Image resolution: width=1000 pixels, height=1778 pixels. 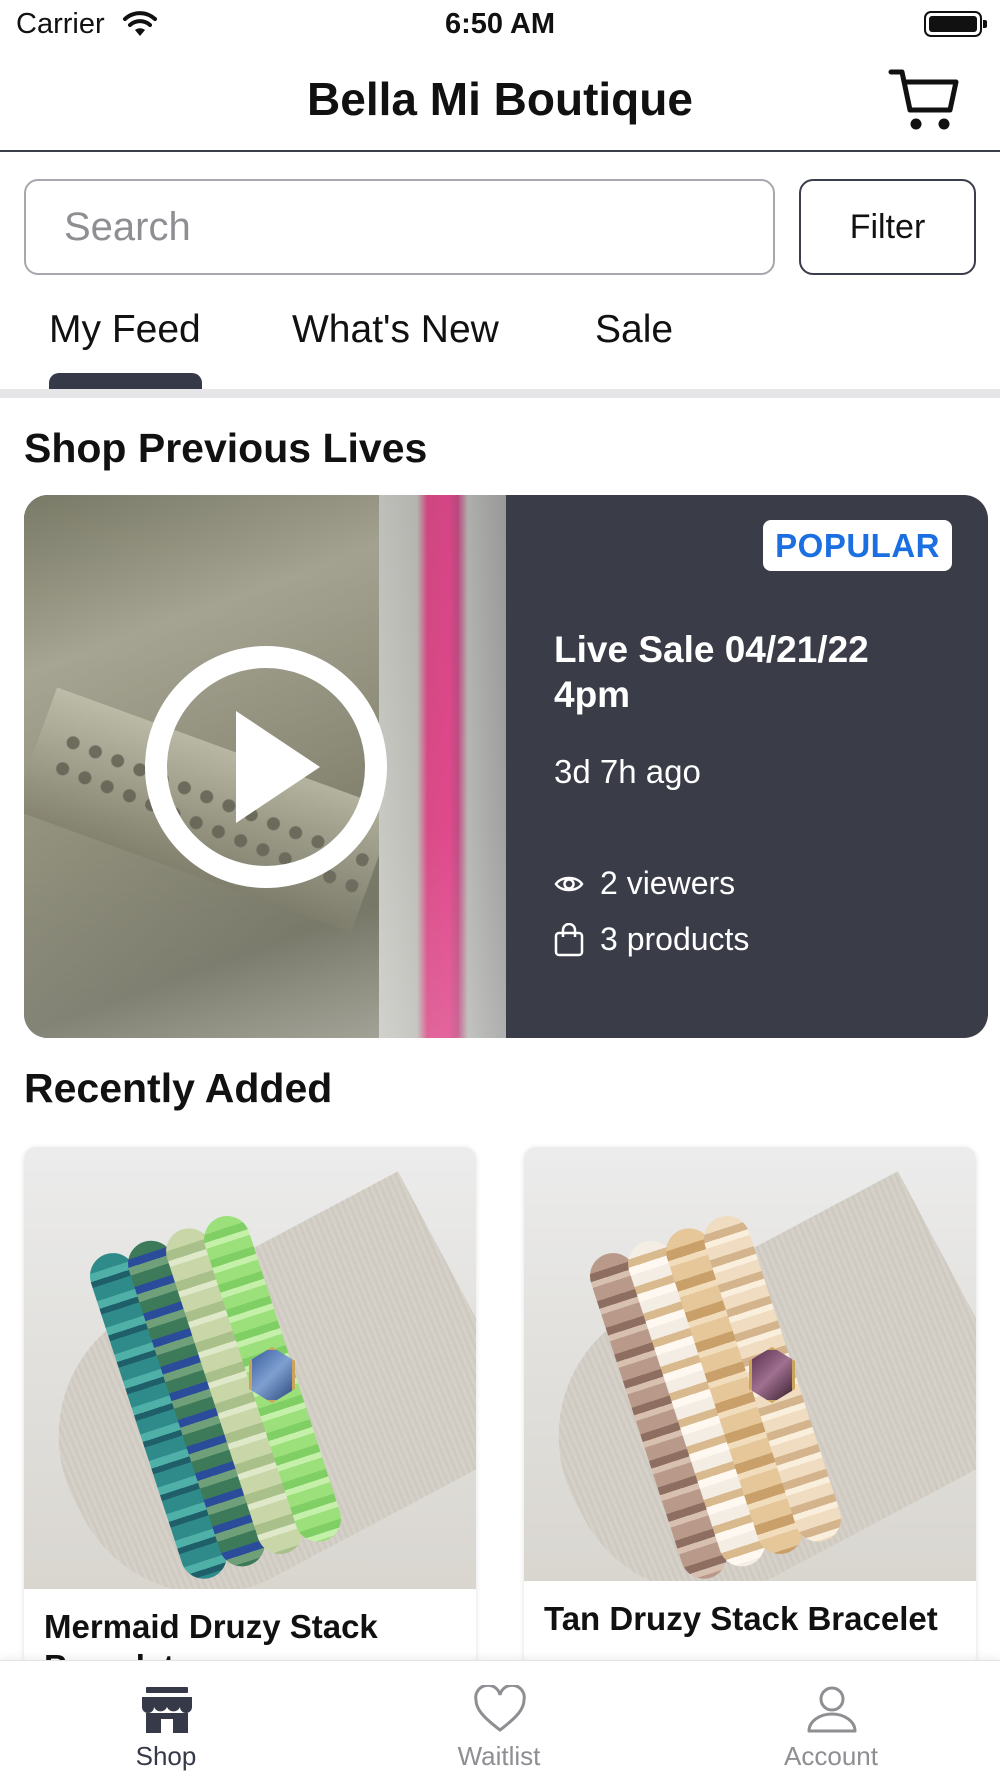 What do you see at coordinates (668, 883) in the screenshot?
I see `viewers-count: 2 viewers` at bounding box center [668, 883].